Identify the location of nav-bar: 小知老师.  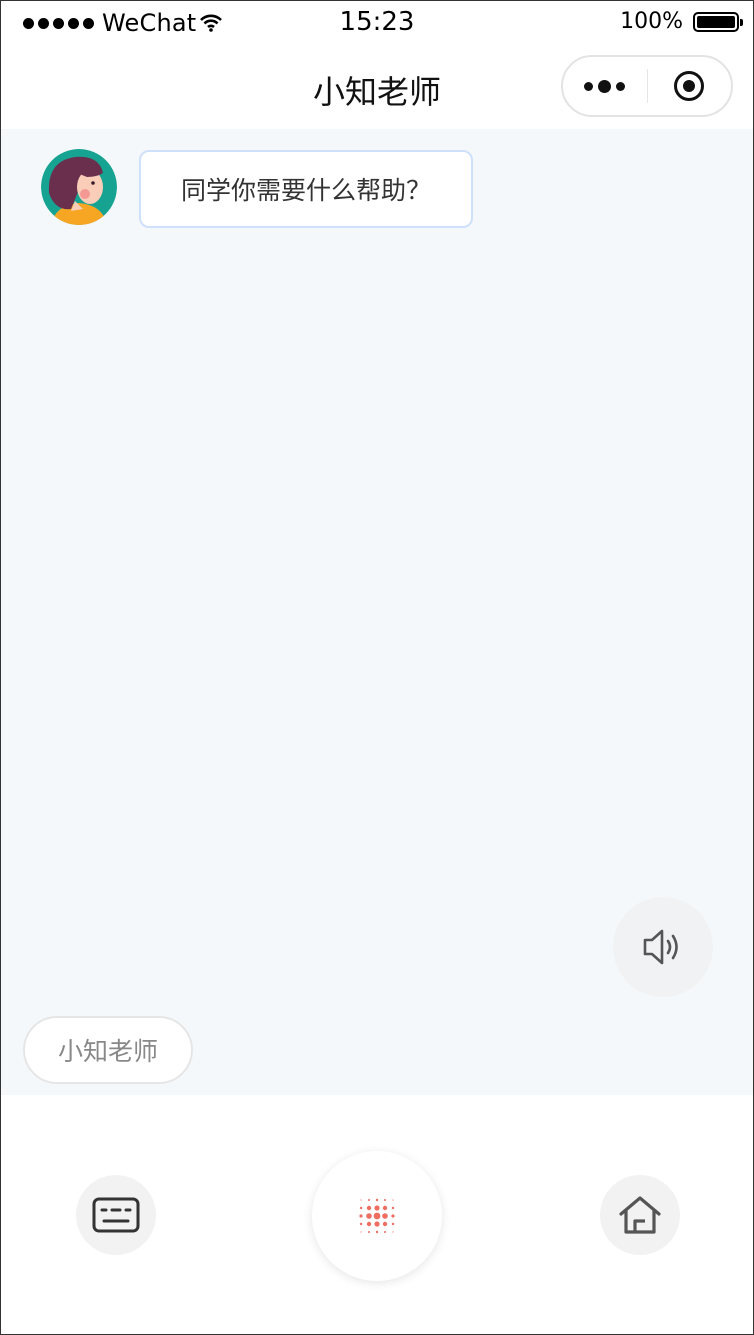
(377, 87).